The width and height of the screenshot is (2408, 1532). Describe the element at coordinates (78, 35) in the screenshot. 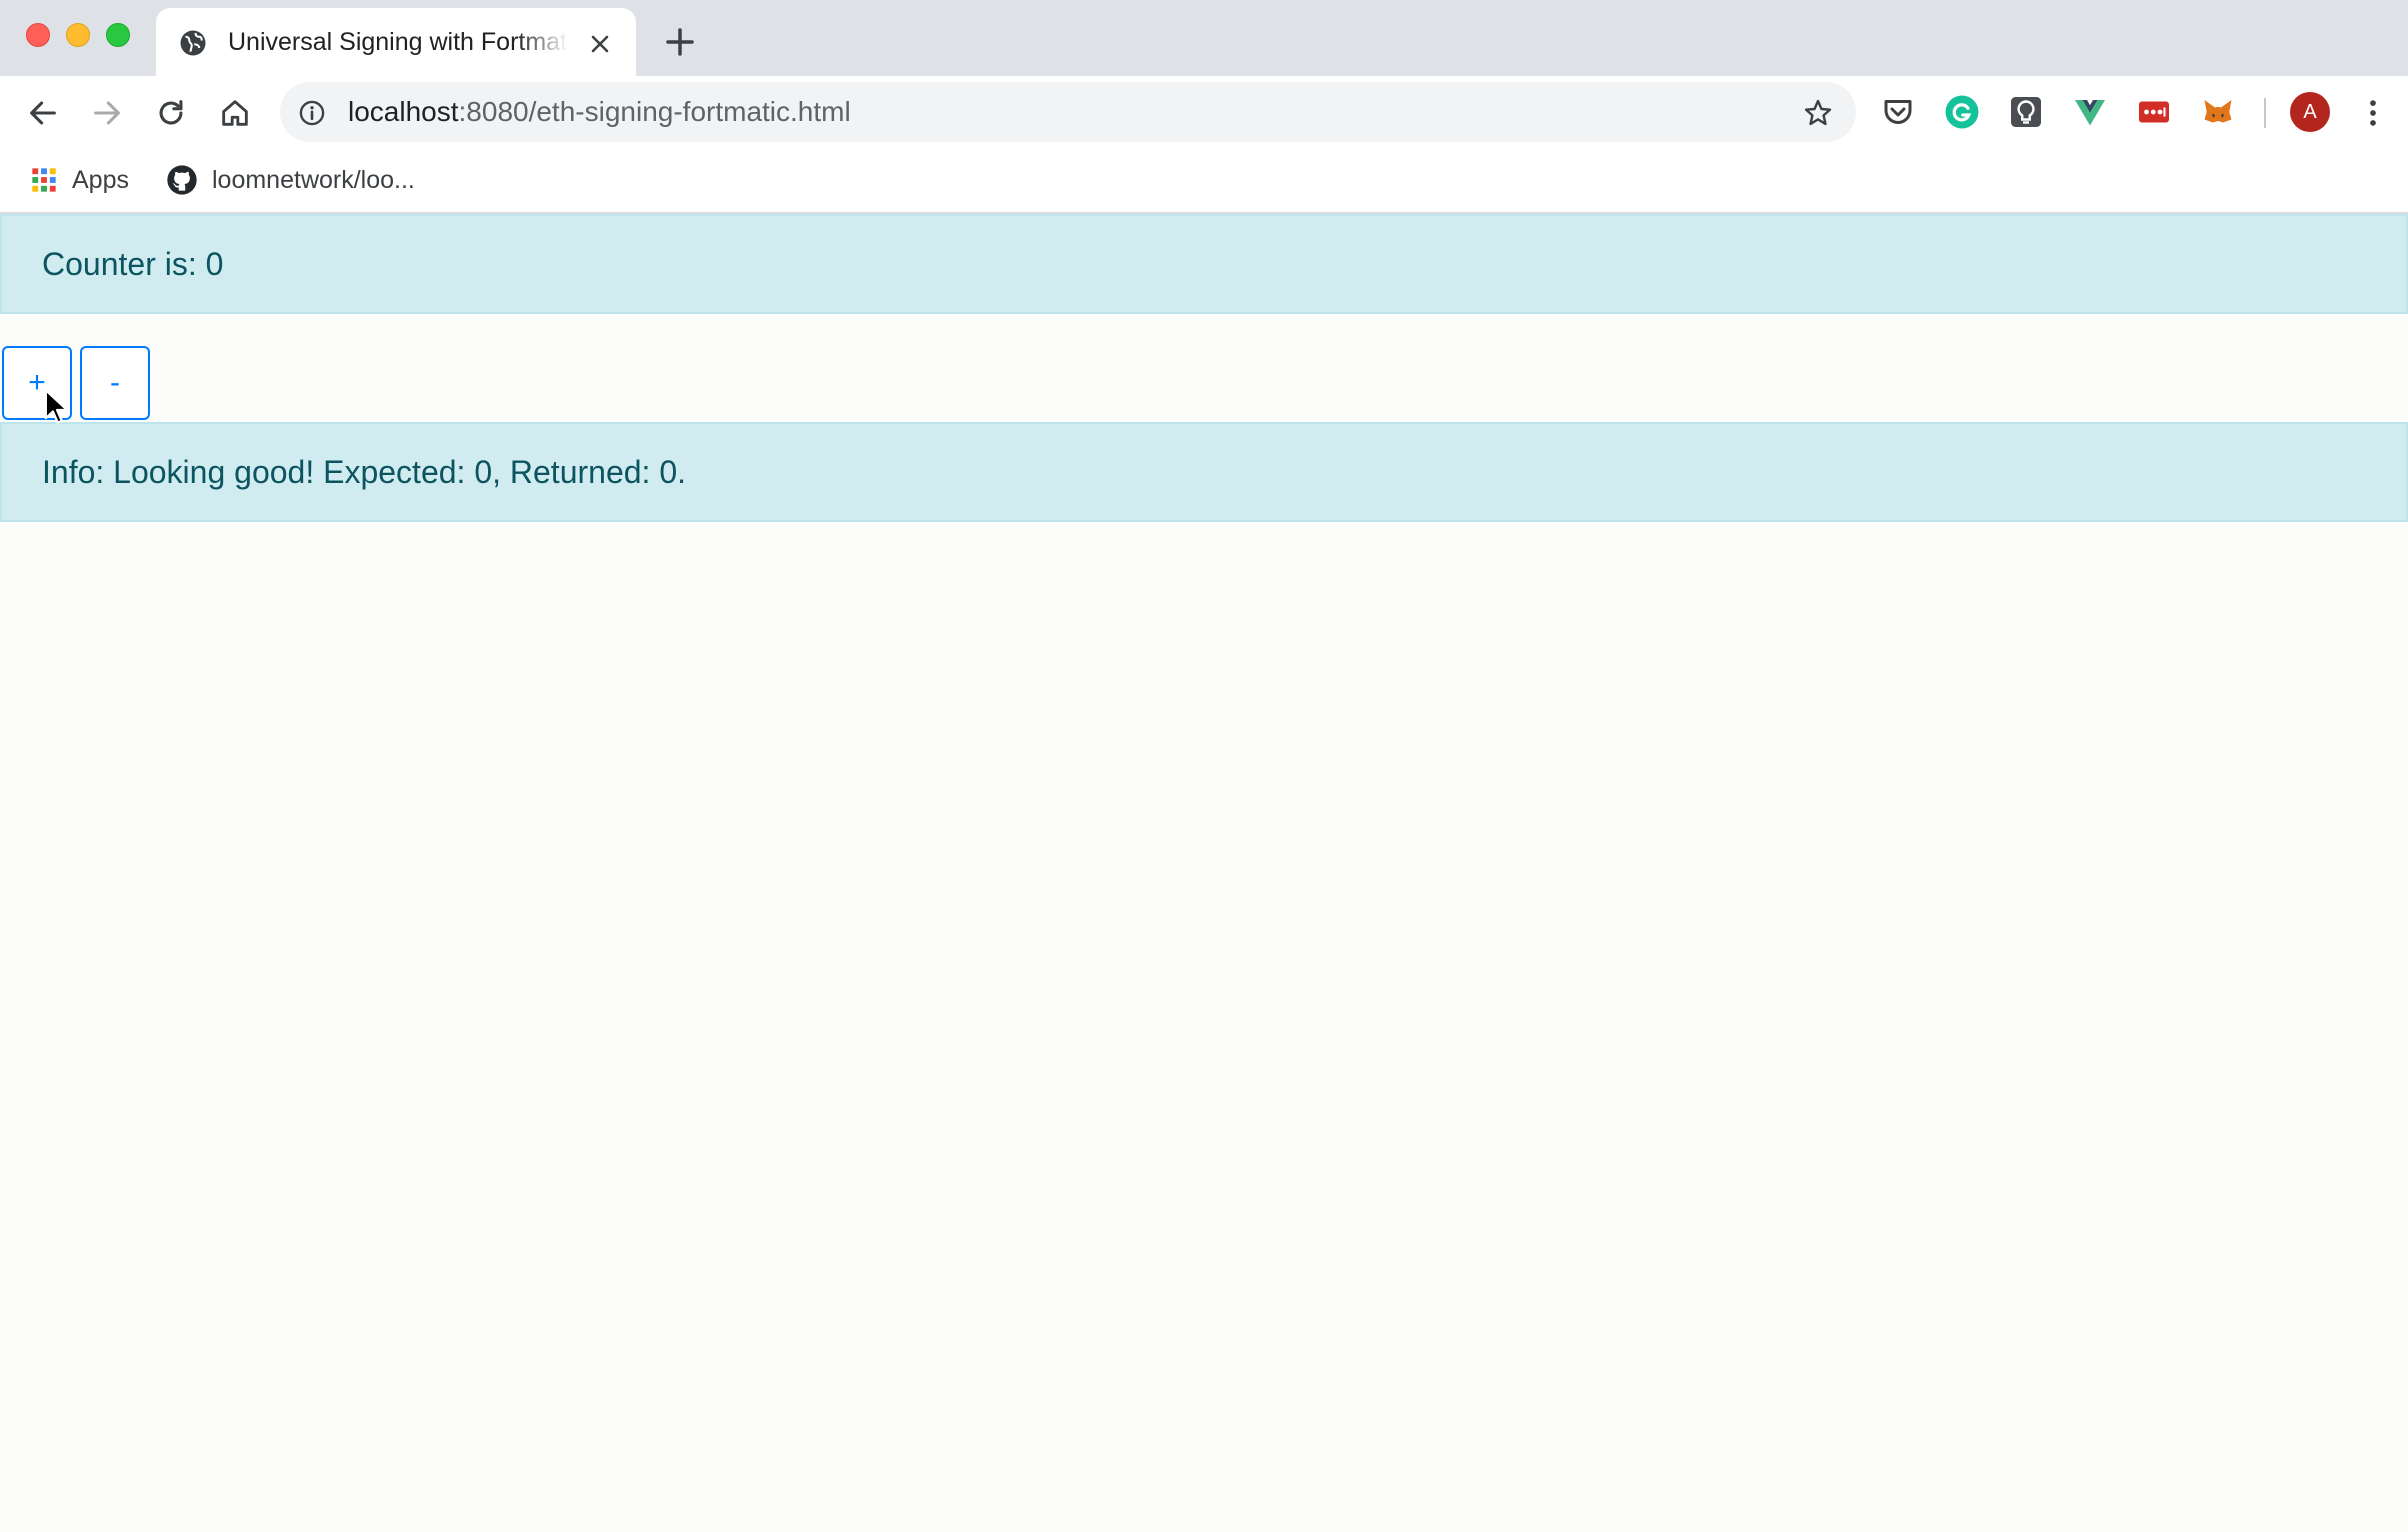

I see `minimize-window-button` at that location.